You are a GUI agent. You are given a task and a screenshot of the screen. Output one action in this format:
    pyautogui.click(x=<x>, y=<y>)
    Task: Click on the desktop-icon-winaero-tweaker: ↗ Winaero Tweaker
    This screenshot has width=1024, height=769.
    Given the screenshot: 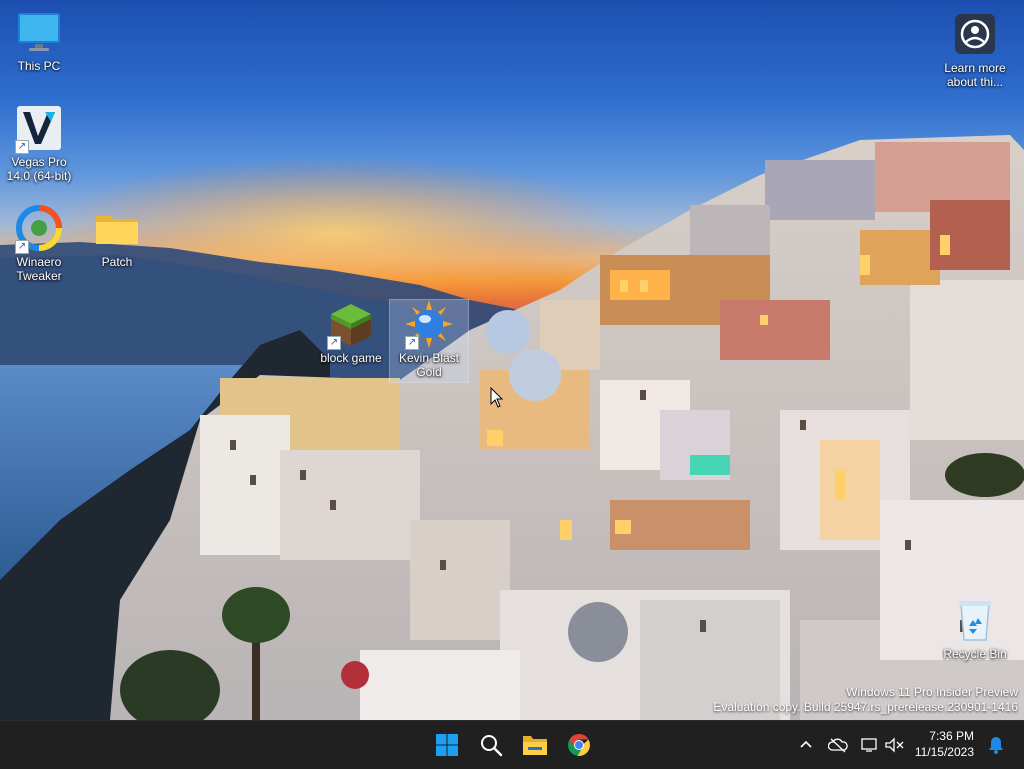 What is the action you would take?
    pyautogui.click(x=39, y=243)
    